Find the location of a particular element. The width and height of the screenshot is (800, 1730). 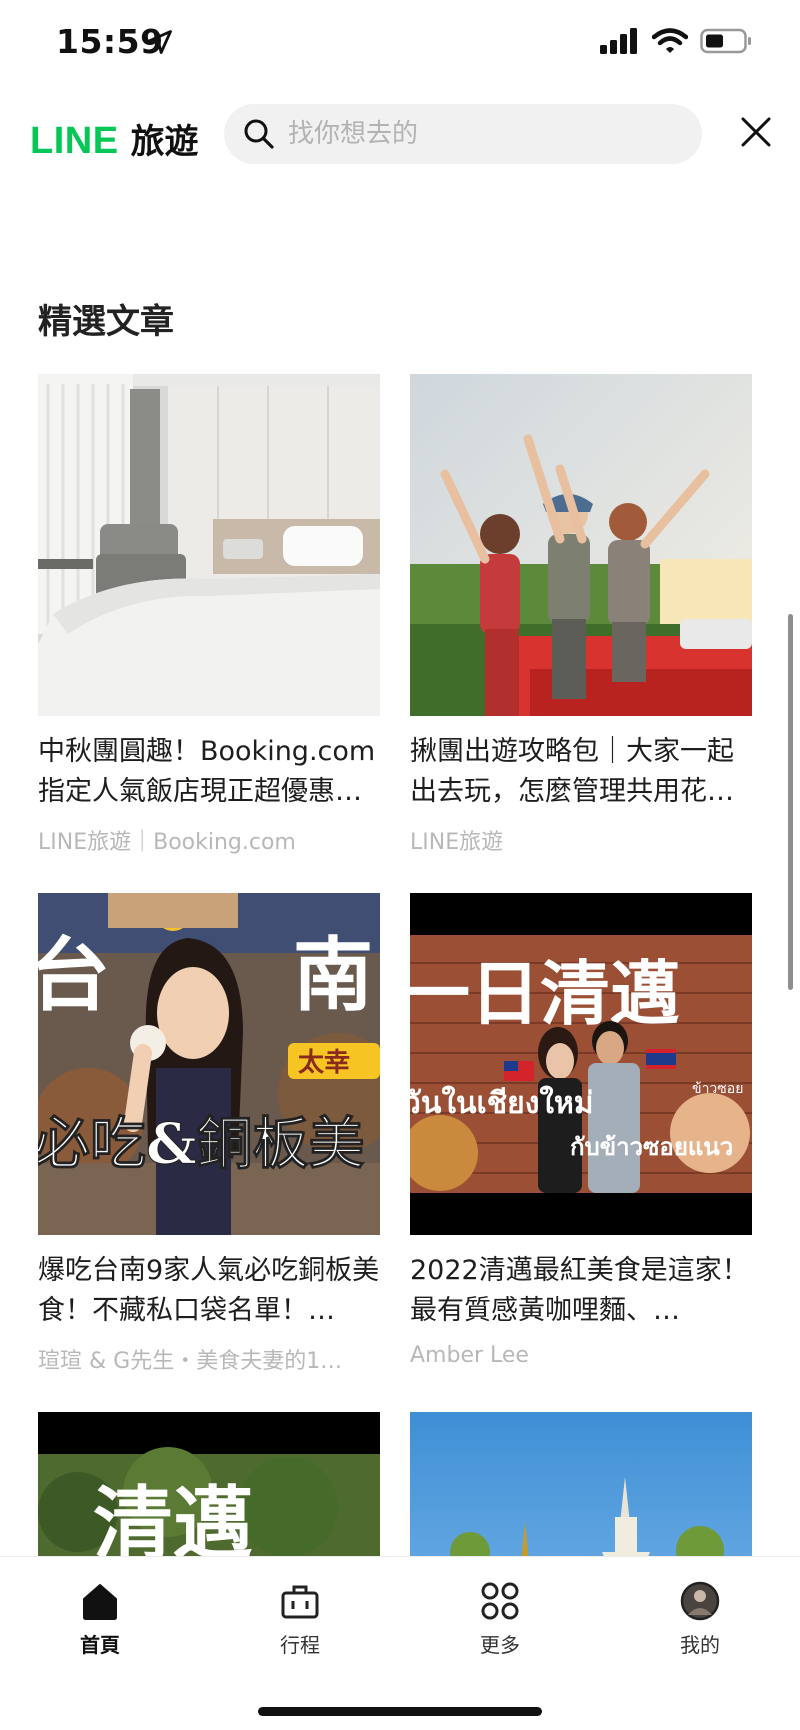

svg-text: 一日清邁 is located at coordinates (545, 993).